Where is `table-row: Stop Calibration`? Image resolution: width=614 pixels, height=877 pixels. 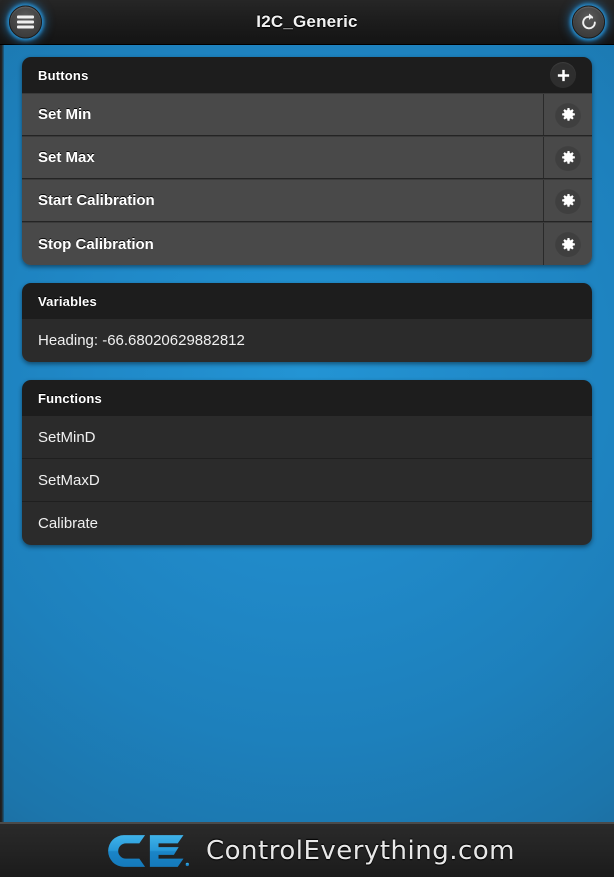
table-row: Stop Calibration is located at coordinates (307, 243).